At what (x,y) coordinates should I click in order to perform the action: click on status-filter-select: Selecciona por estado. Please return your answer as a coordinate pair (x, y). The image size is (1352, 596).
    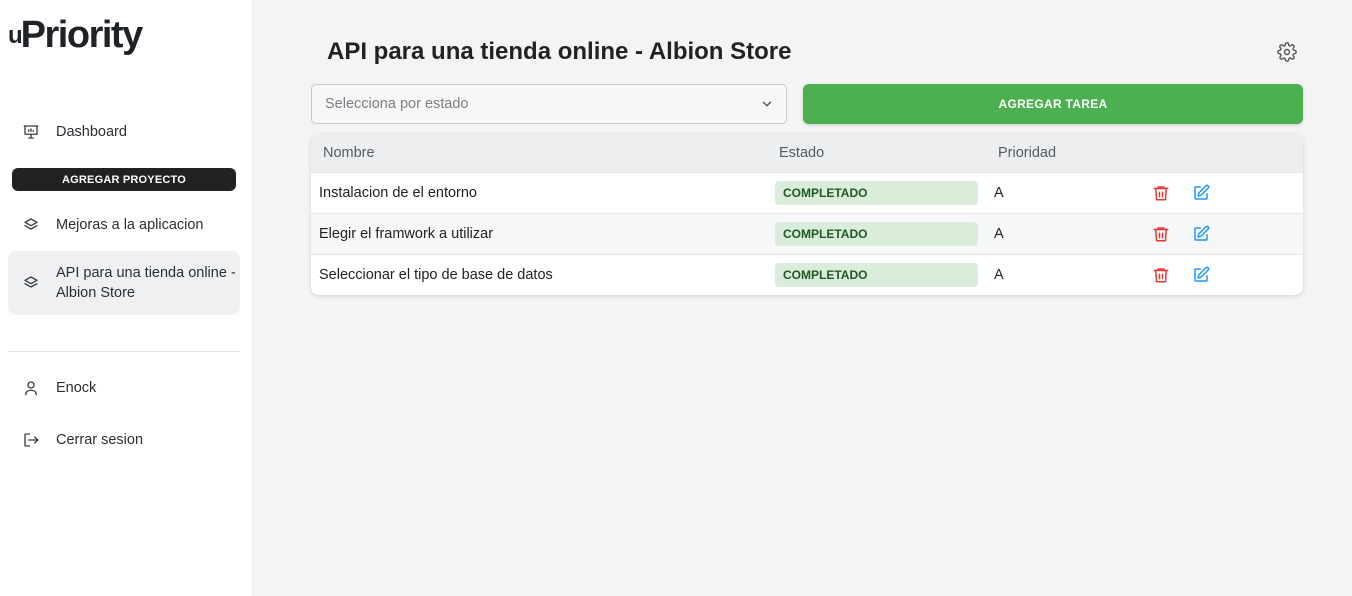
    Looking at the image, I should click on (549, 104).